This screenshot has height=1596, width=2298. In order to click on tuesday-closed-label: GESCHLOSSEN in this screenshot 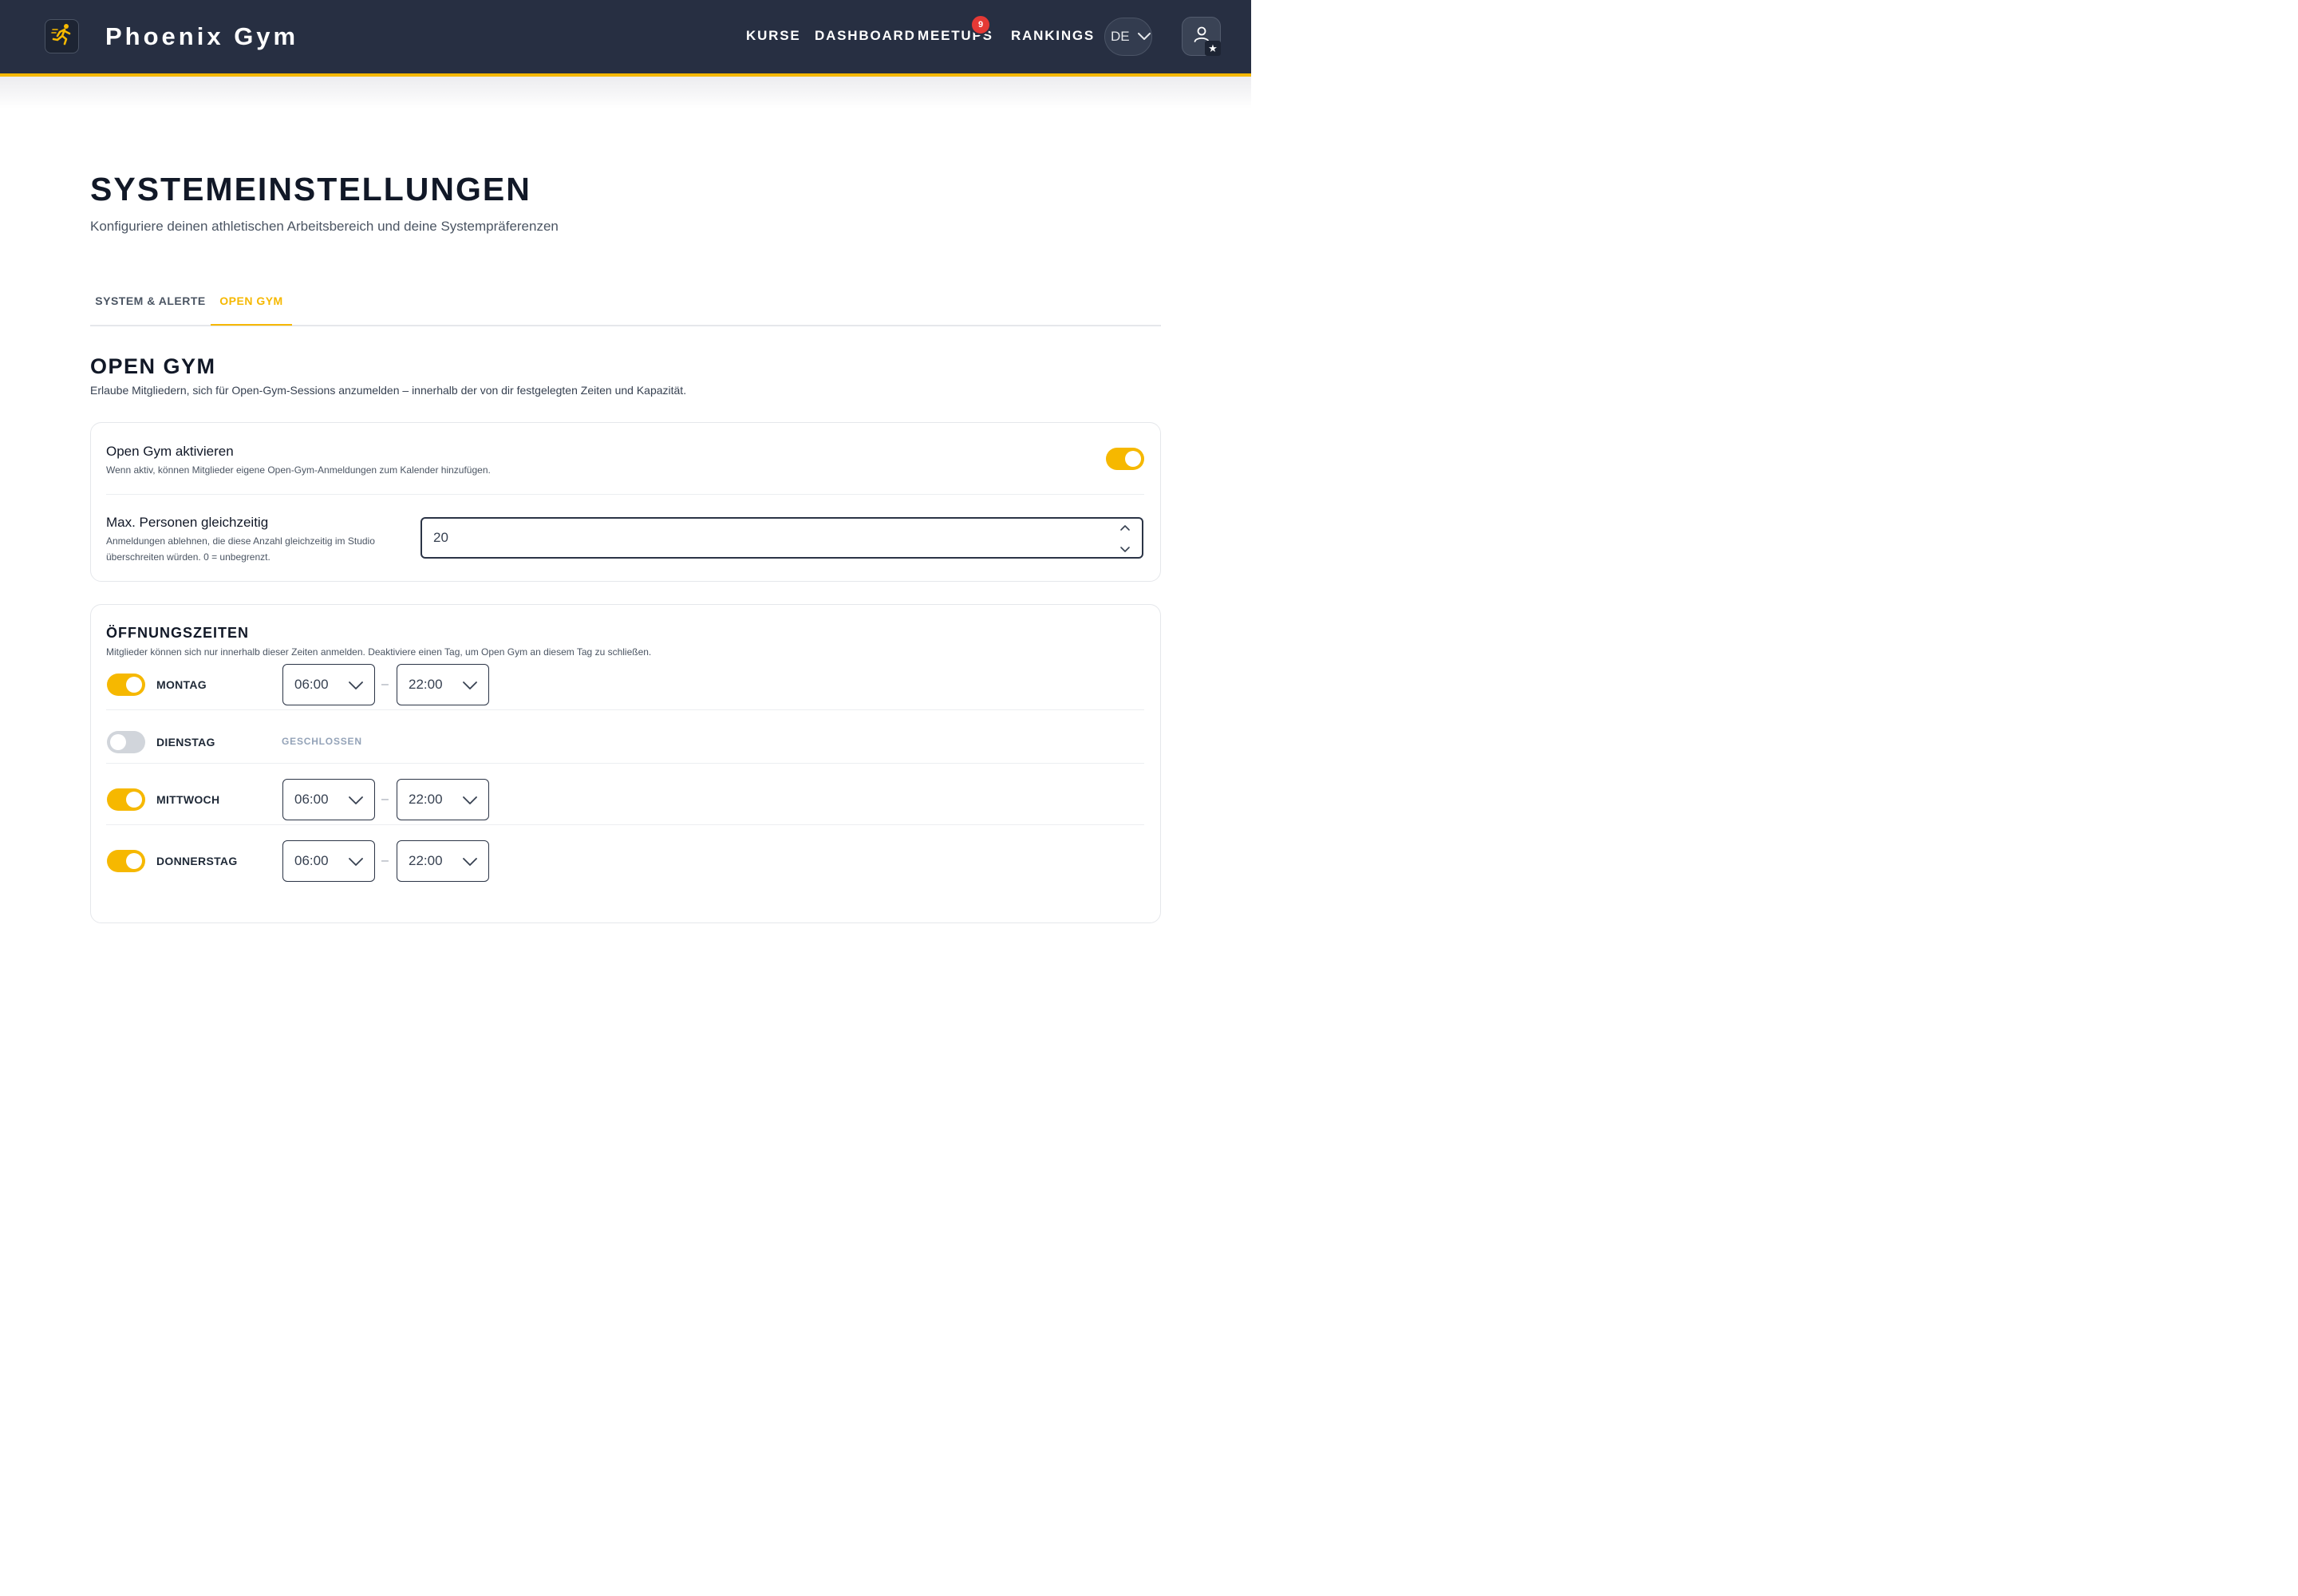, I will do `click(322, 741)`.